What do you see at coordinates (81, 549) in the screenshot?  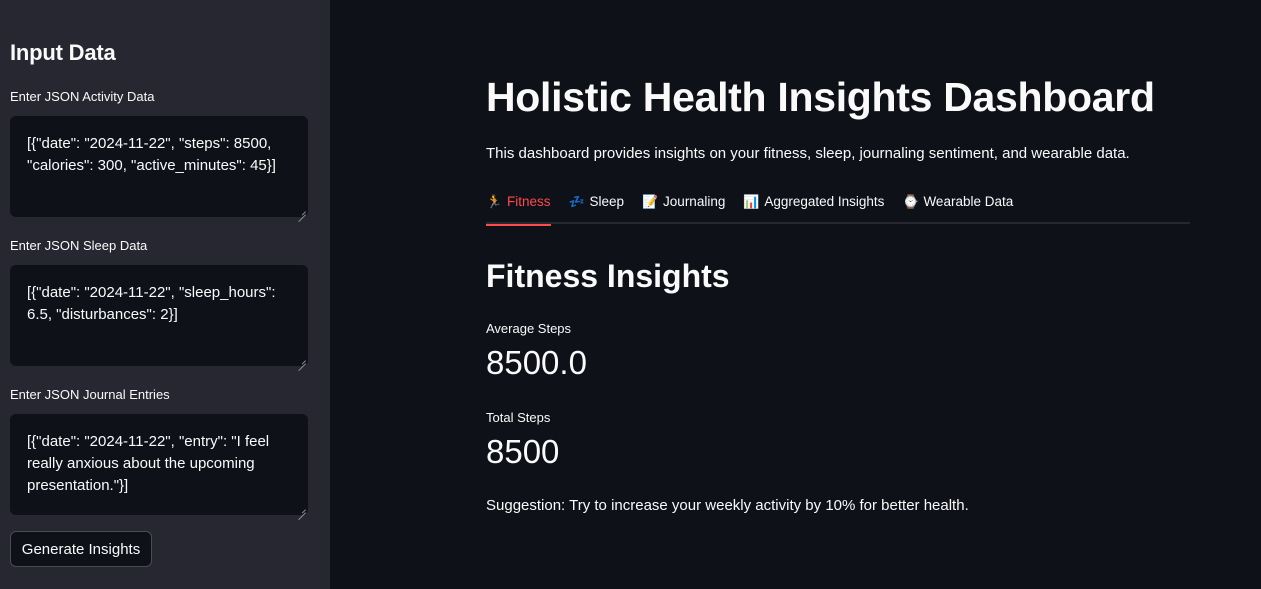 I see `generate-insights-button: Generate Insights` at bounding box center [81, 549].